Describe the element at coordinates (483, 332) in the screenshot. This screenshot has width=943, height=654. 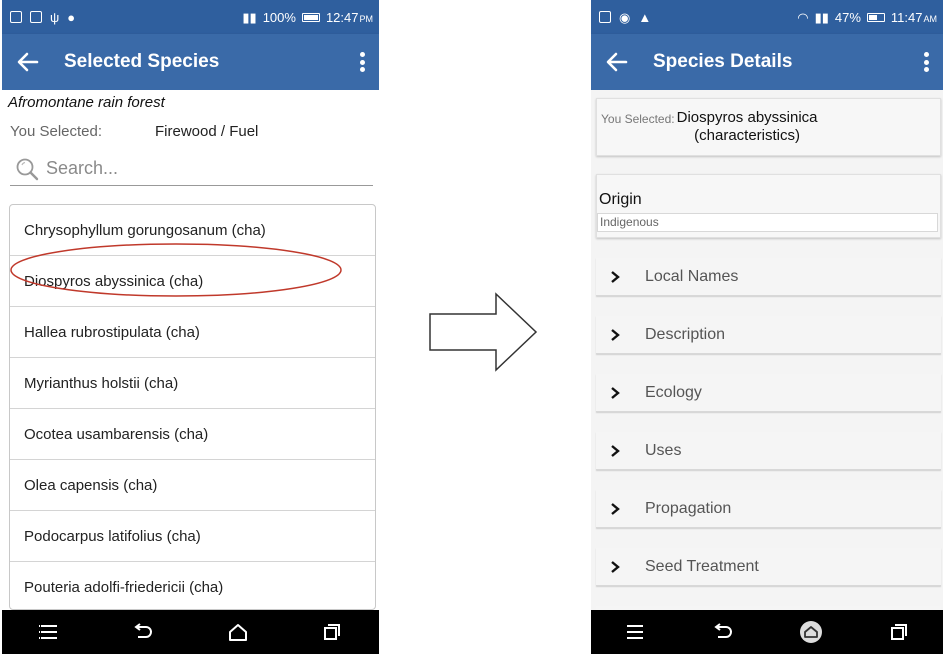
I see `right-arrow-icon` at that location.